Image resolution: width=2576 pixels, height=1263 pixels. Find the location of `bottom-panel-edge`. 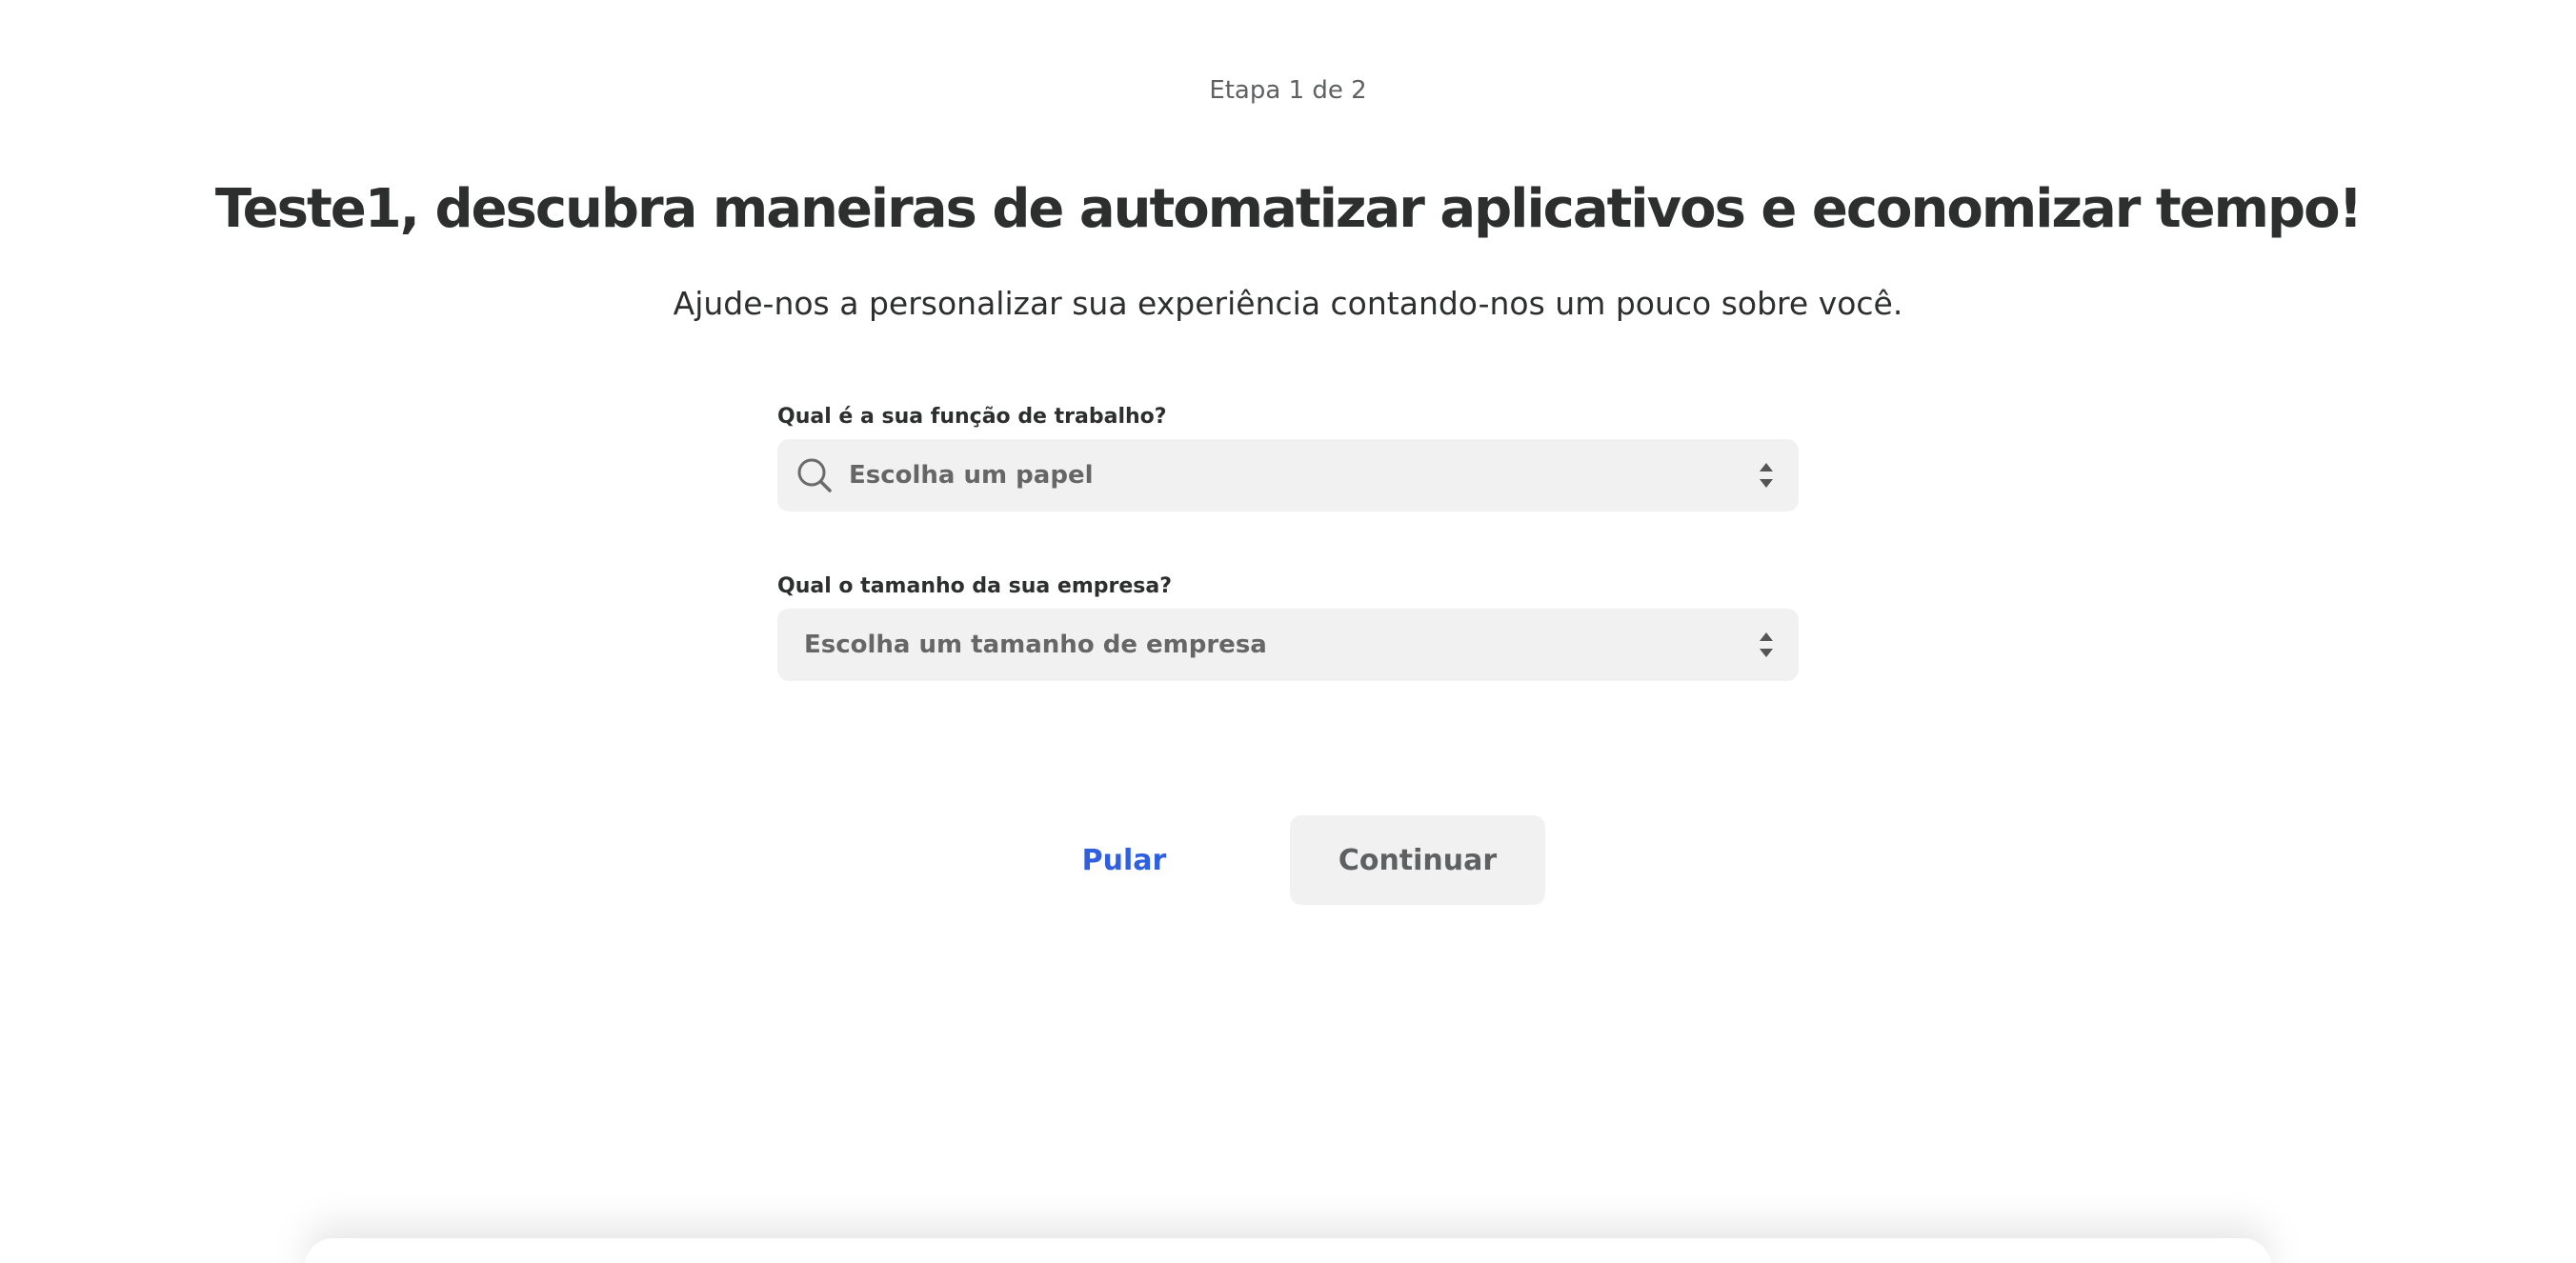

bottom-panel-edge is located at coordinates (1288, 1250).